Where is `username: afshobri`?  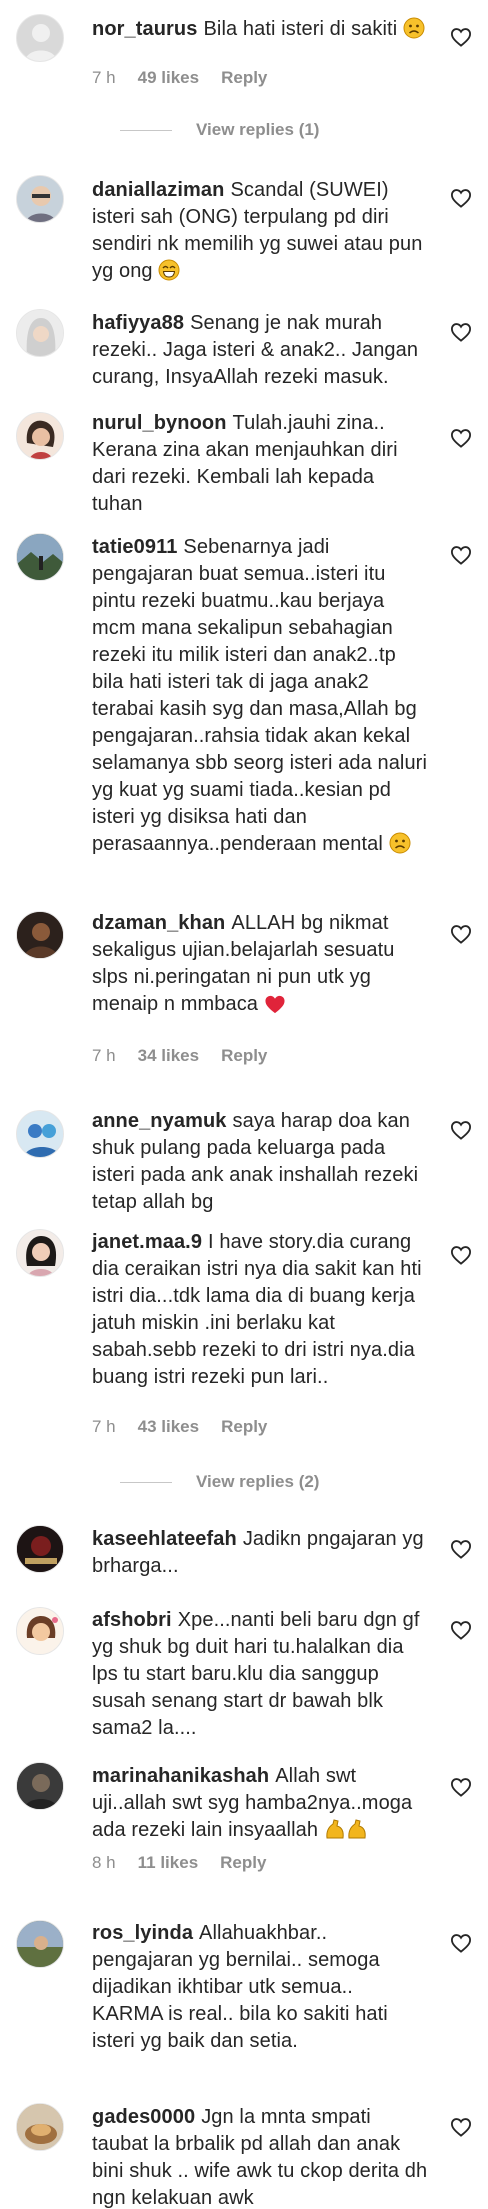 username: afshobri is located at coordinates (132, 1620).